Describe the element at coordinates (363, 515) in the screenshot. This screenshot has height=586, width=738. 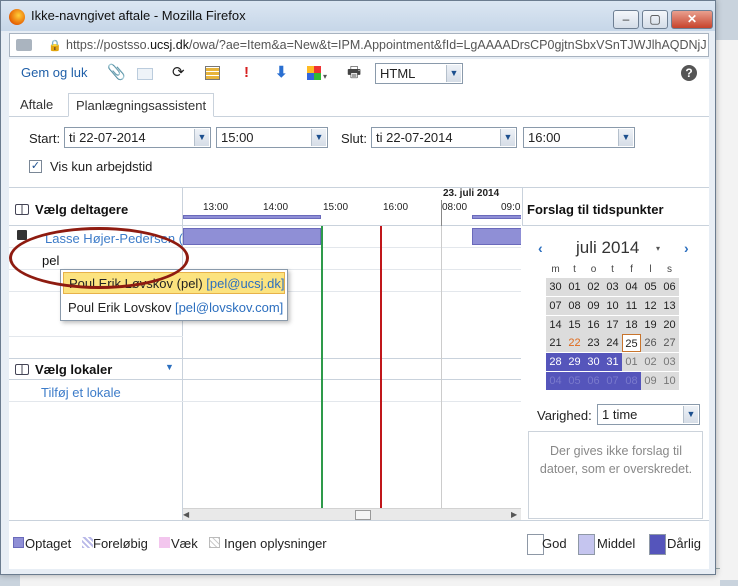
I see `scroll-thumb` at that location.